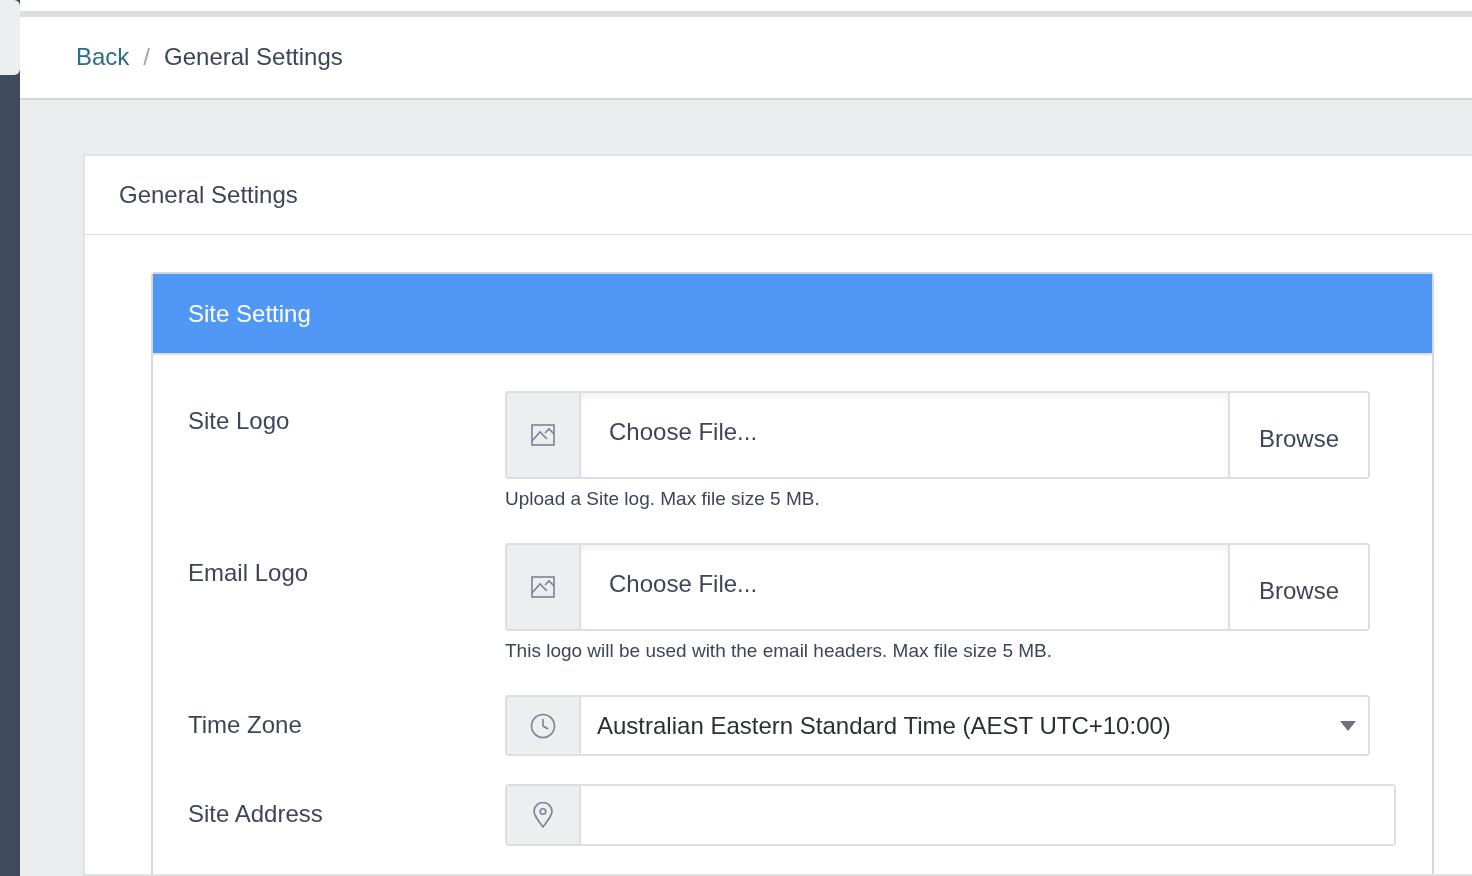 The height and width of the screenshot is (876, 1472). What do you see at coordinates (208, 195) in the screenshot?
I see `card-title: General Settings` at bounding box center [208, 195].